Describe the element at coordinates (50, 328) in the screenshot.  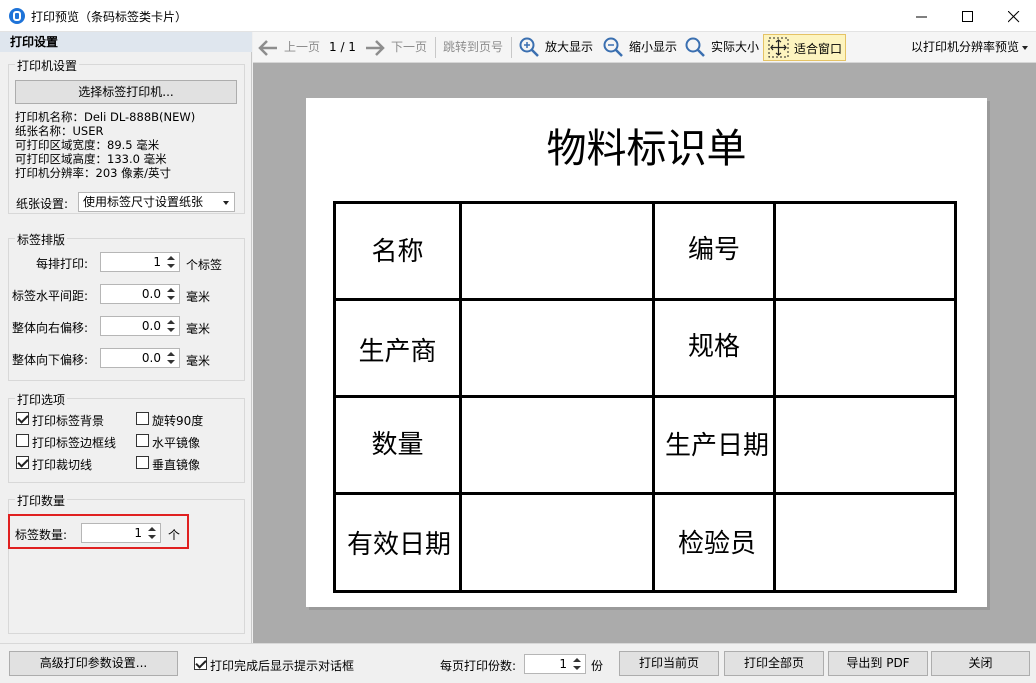
I see `offset-right-label: 整体向右偏移:` at that location.